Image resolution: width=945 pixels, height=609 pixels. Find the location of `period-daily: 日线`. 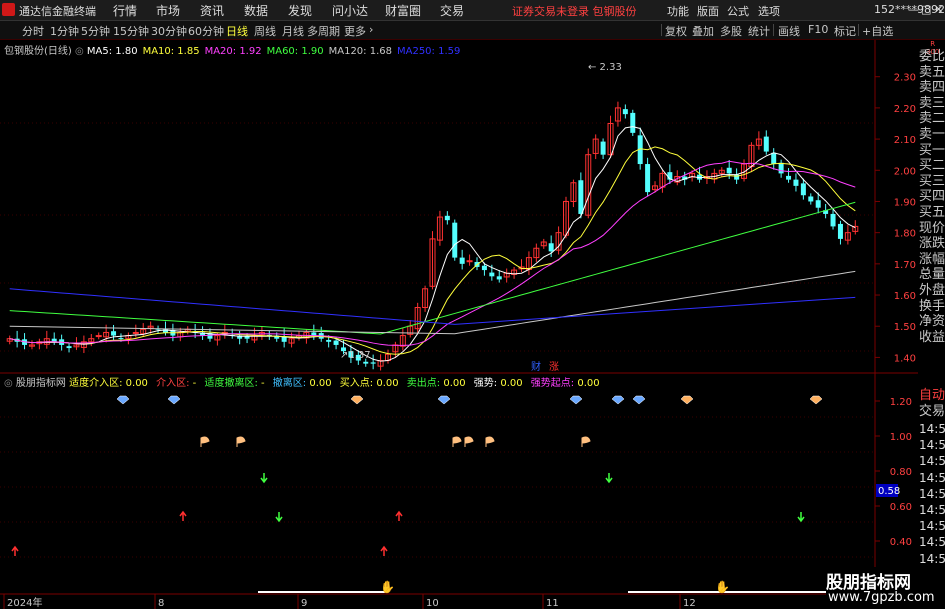

period-daily: 日线 is located at coordinates (237, 31).